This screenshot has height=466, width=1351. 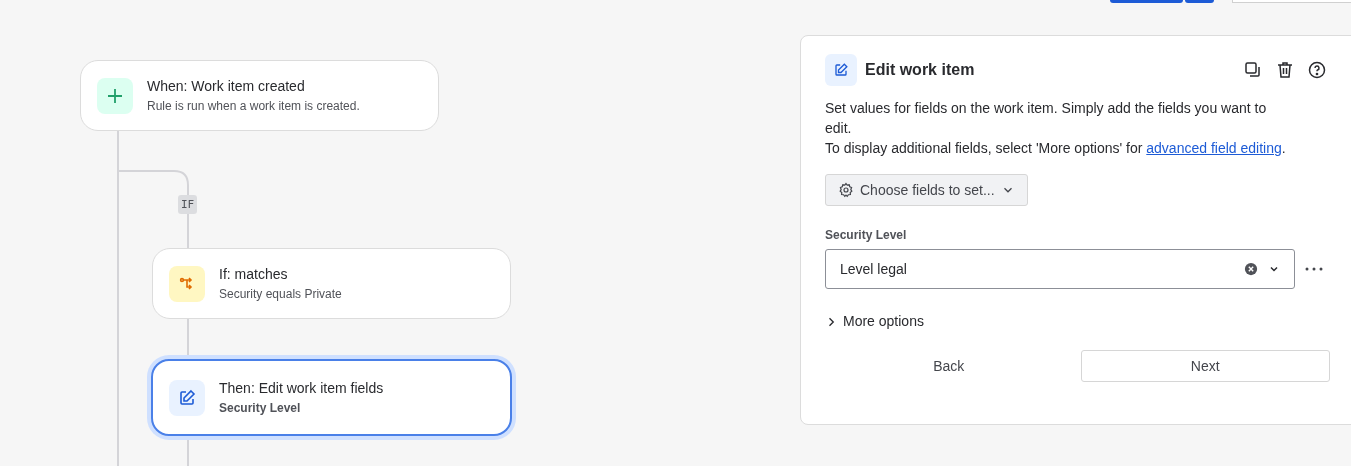 I want to click on back-button: Back, so click(x=949, y=366).